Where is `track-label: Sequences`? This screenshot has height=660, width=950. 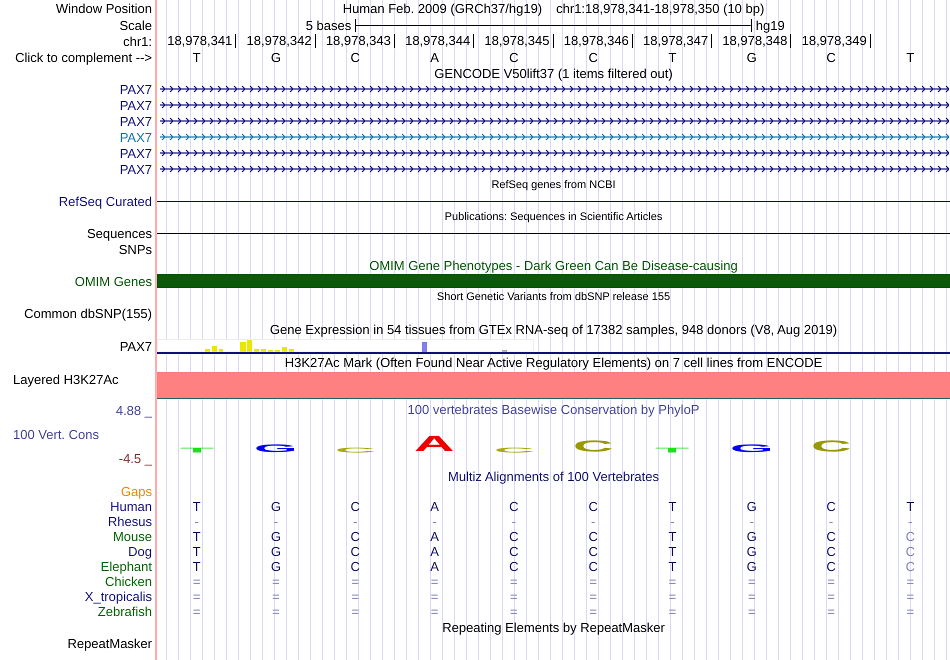
track-label: Sequences is located at coordinates (119, 233).